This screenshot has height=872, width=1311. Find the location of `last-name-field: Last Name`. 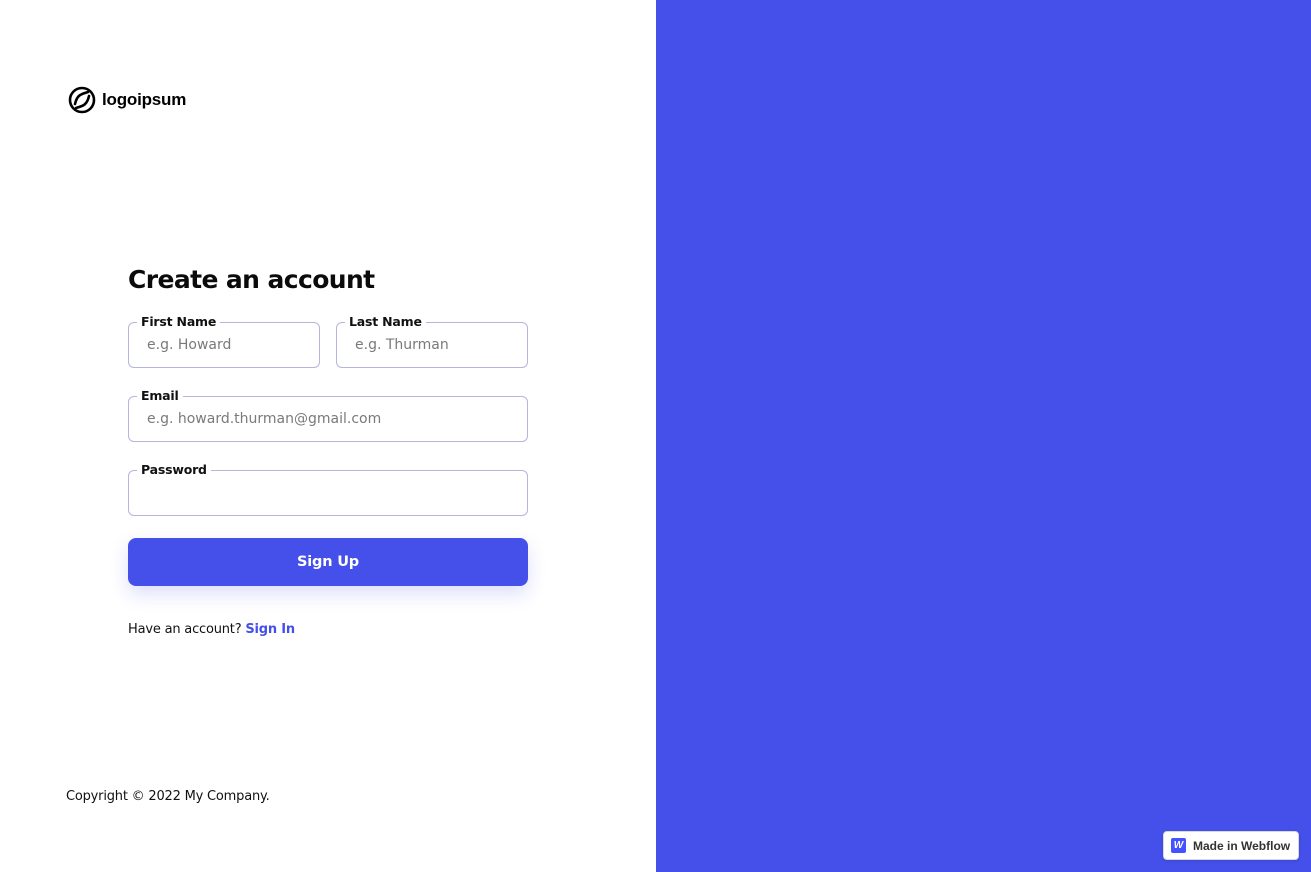

last-name-field: Last Name is located at coordinates (432, 341).